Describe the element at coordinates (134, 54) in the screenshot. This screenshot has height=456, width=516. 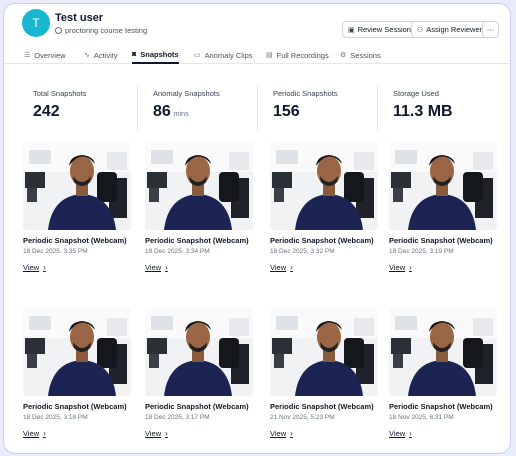
I see `camera-icon: ◙` at that location.